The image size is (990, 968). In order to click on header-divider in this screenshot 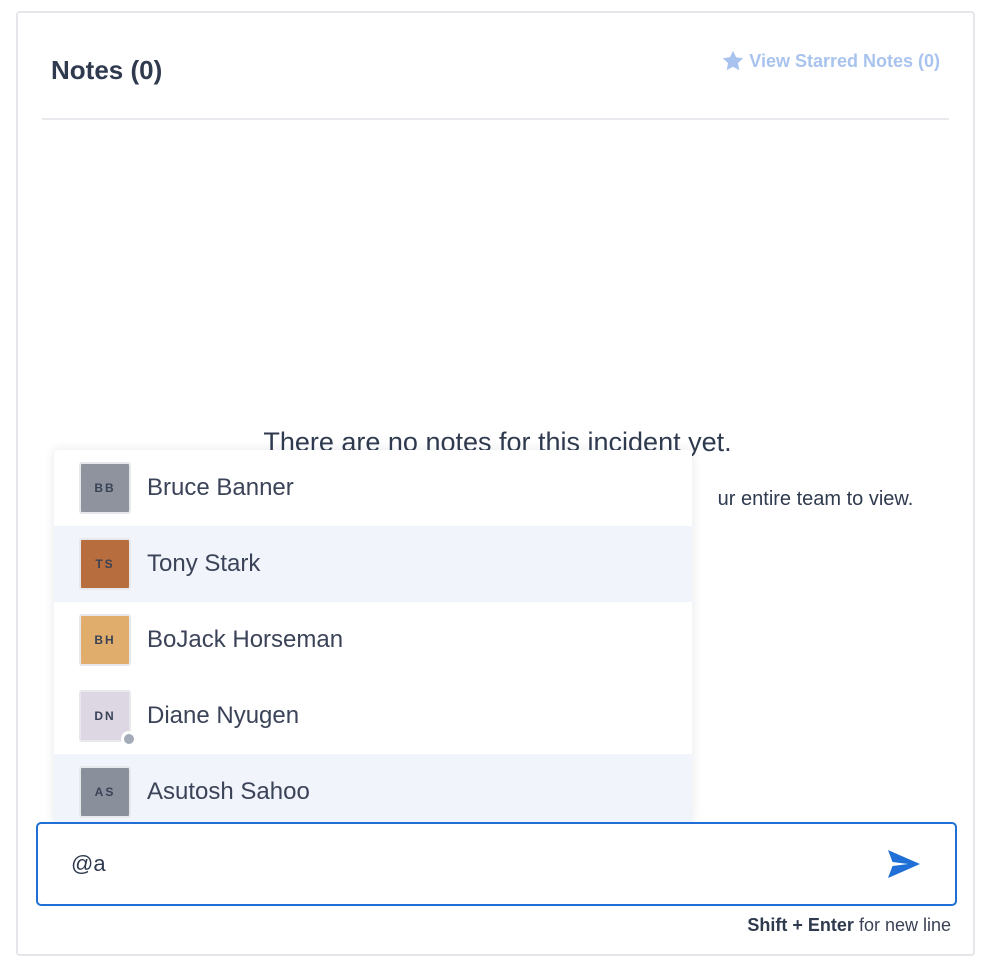, I will do `click(495, 119)`.